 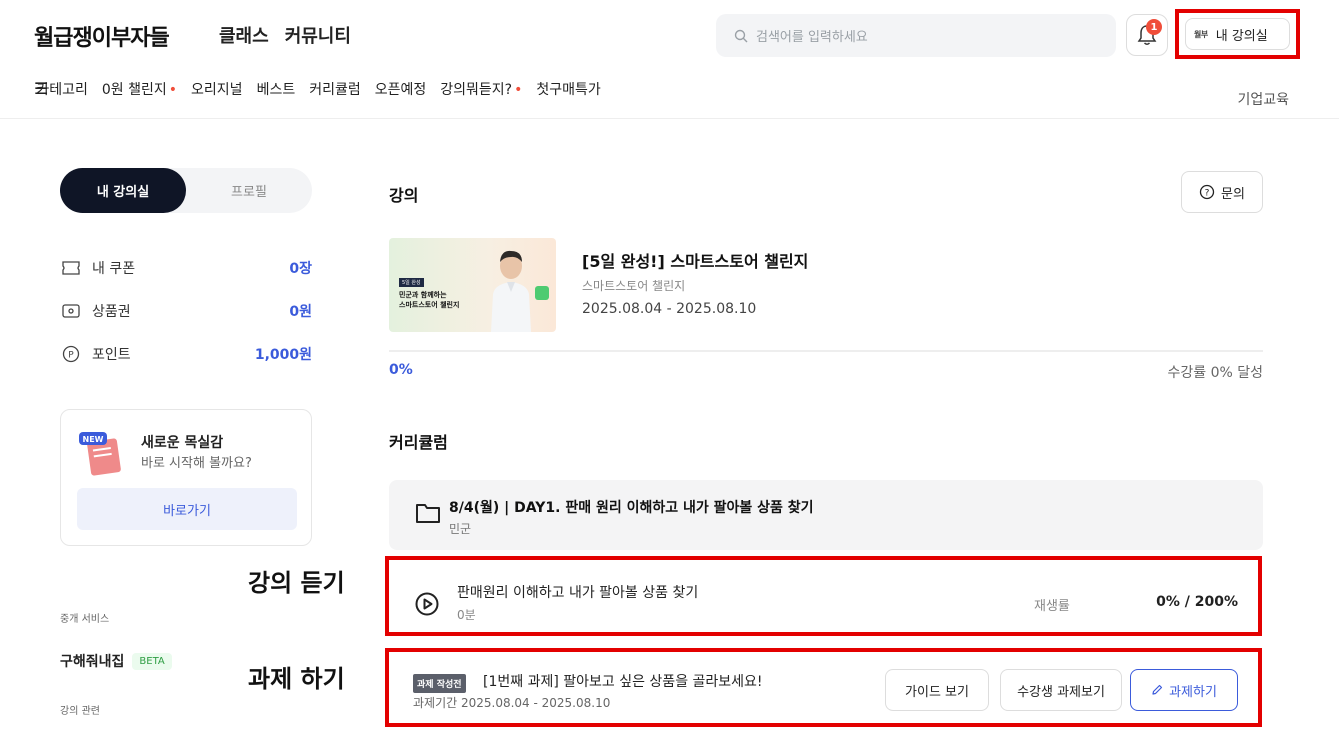 I want to click on thumb-line: 스마트스토어 챌린지, so click(x=429, y=305).